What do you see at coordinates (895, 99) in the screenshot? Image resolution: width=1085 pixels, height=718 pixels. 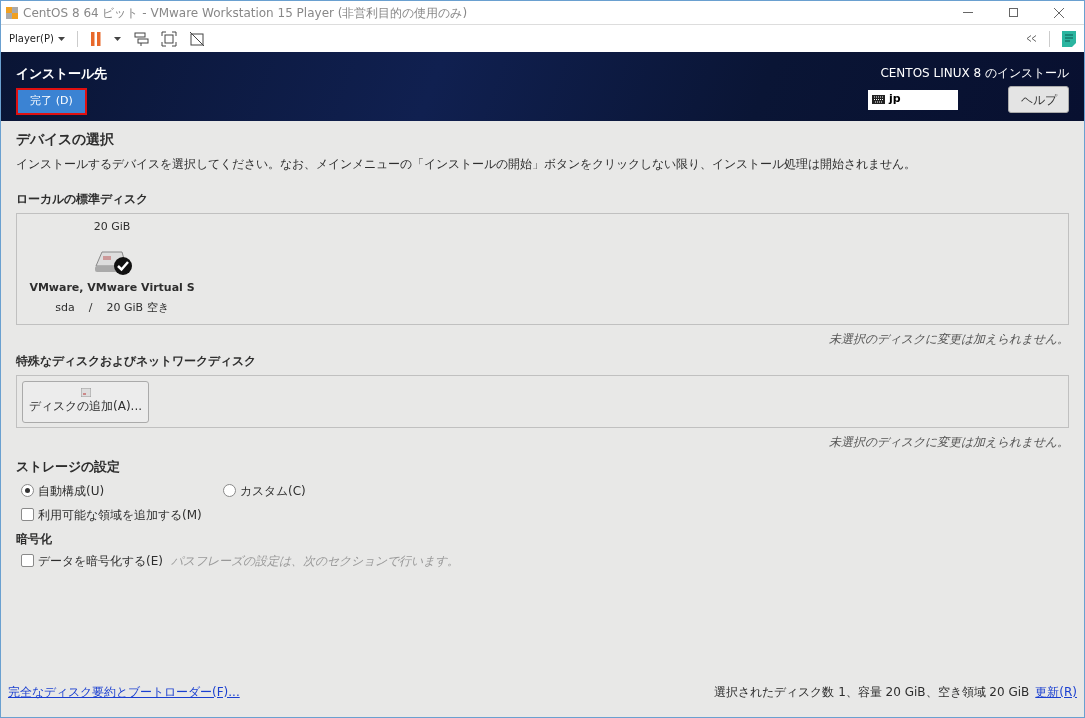 I see `keyboard-layout: jp` at bounding box center [895, 99].